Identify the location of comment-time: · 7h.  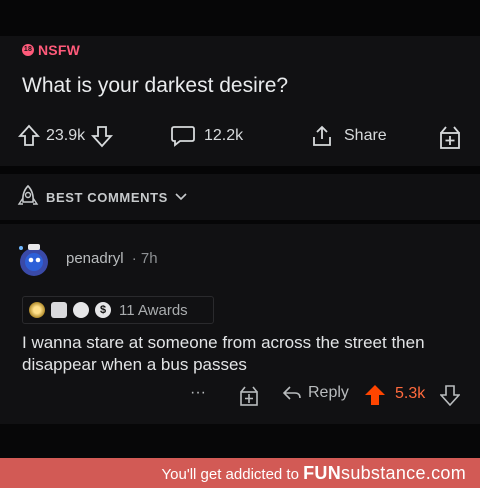
(144, 258).